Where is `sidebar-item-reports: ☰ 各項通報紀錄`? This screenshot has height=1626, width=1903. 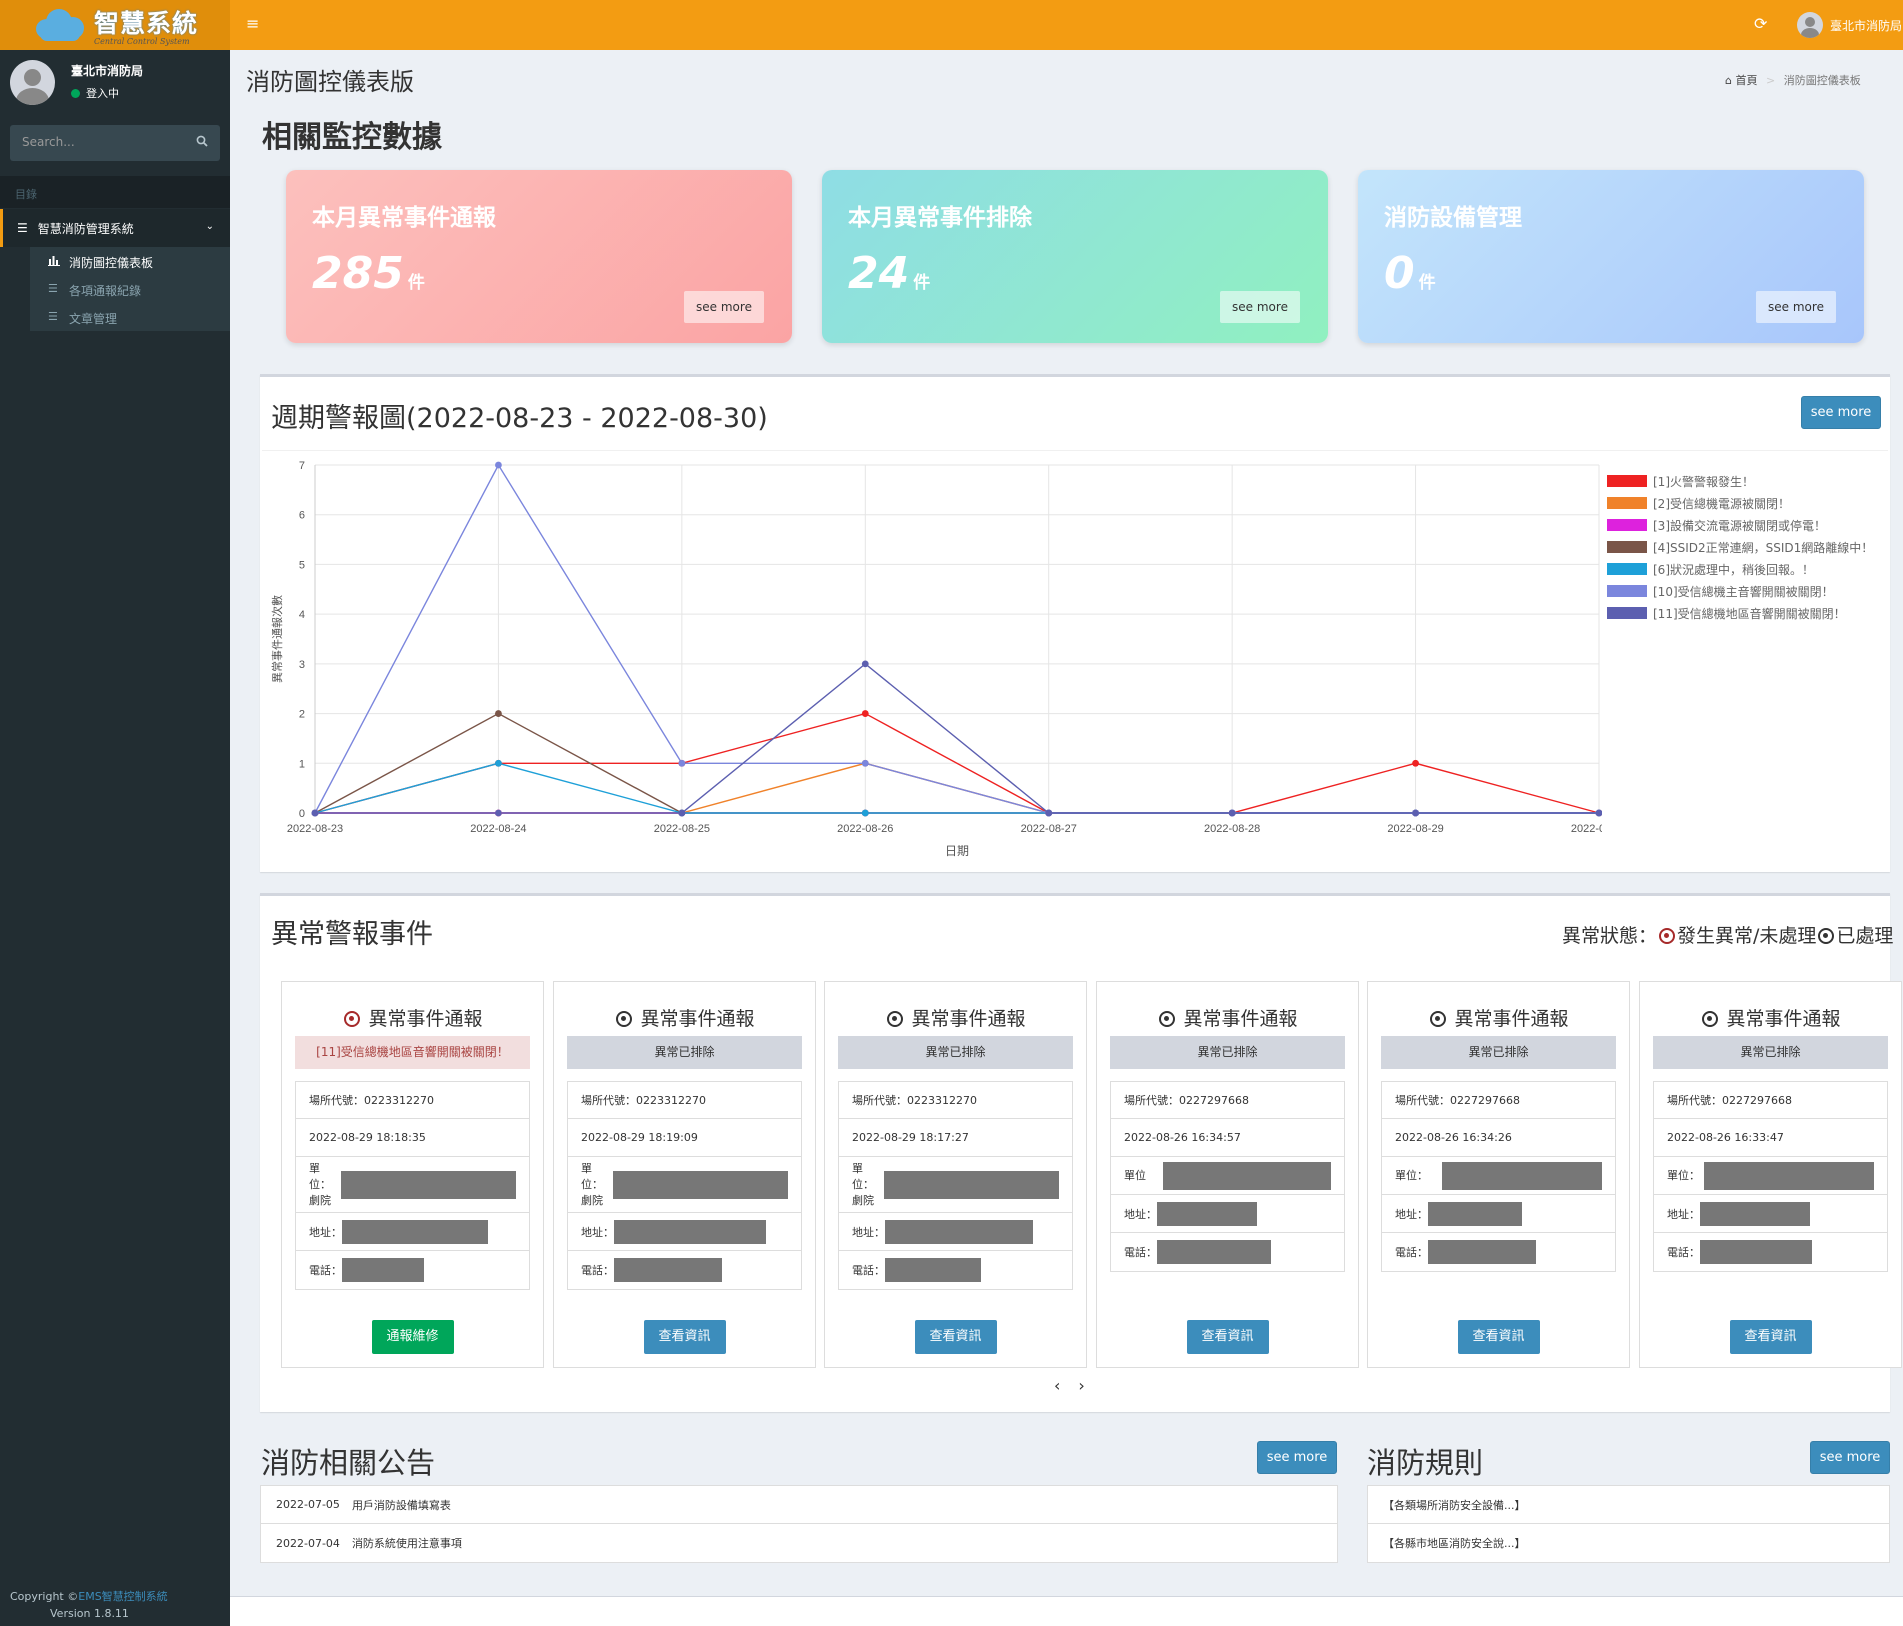 sidebar-item-reports: ☰ 各項通報紀錄 is located at coordinates (130, 289).